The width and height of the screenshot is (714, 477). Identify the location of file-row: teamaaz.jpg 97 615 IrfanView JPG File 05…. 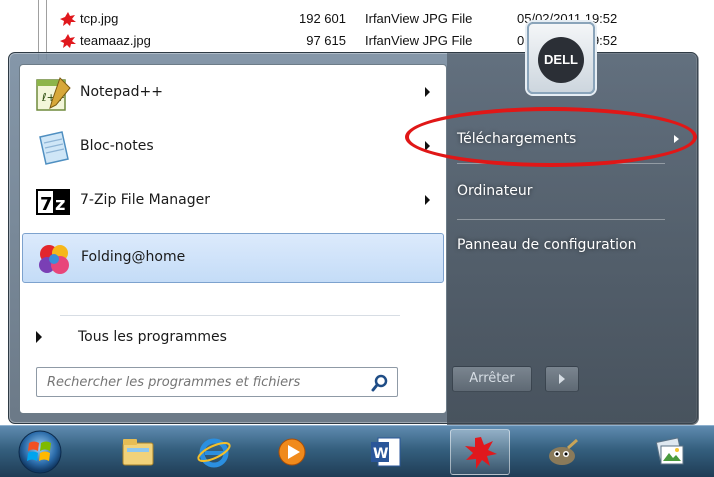
(357, 41).